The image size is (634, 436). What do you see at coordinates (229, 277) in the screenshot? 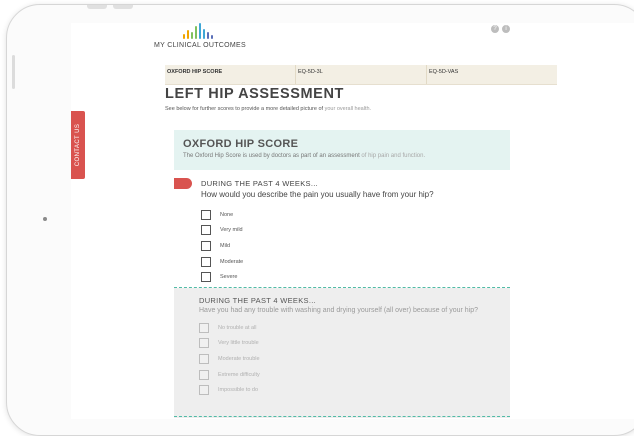
I see `answer-label: Severe` at bounding box center [229, 277].